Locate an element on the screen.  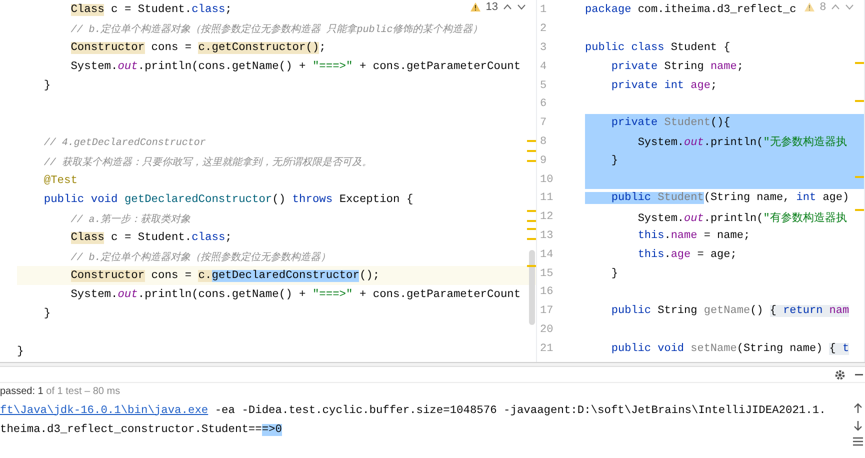
line-number: 9 is located at coordinates (543, 160).